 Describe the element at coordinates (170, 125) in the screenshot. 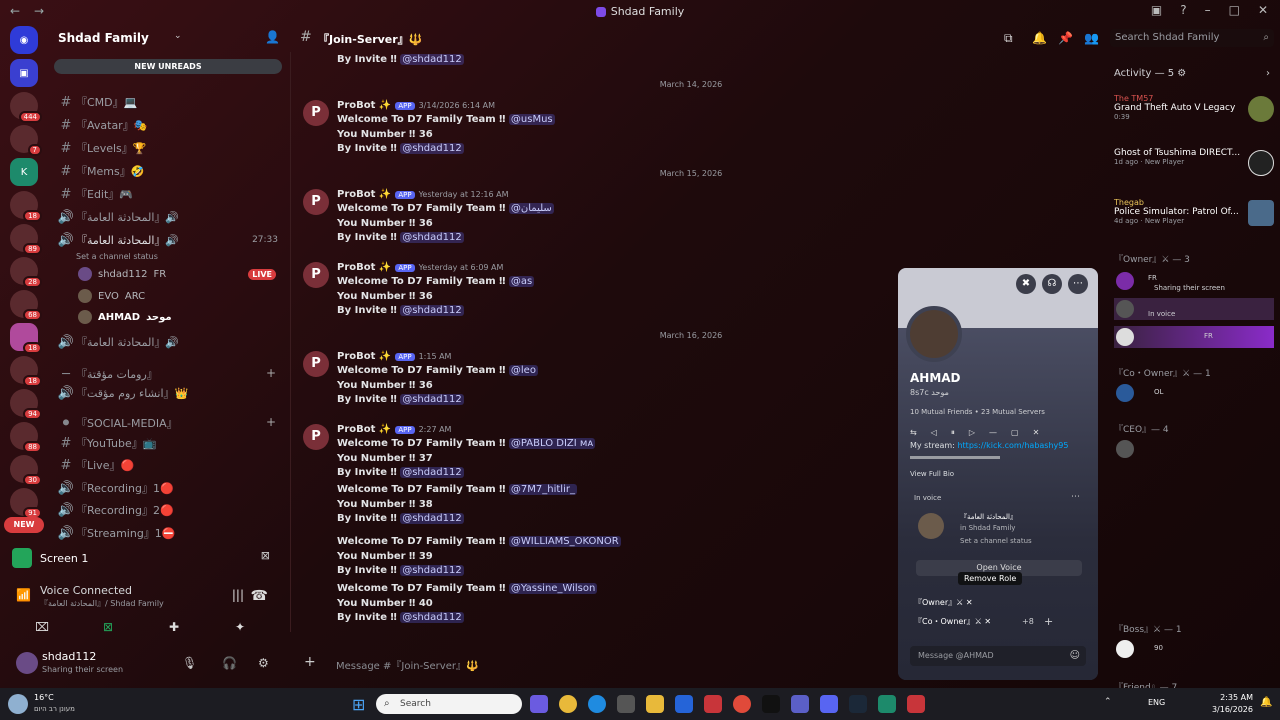

I see `channel-item: # 『Avatar』🎭` at that location.